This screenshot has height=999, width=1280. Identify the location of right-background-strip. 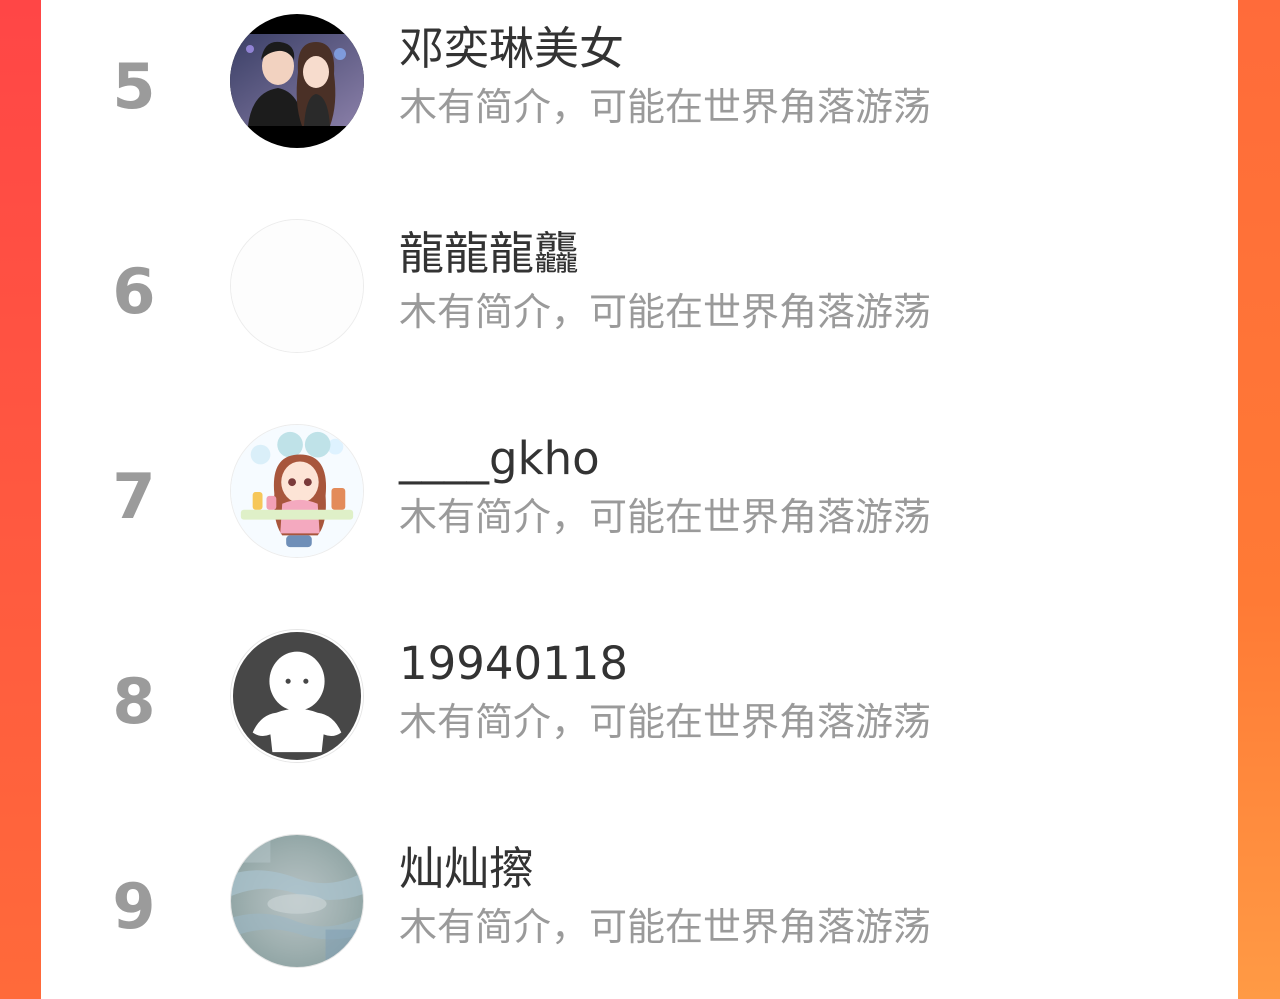
(1259, 499).